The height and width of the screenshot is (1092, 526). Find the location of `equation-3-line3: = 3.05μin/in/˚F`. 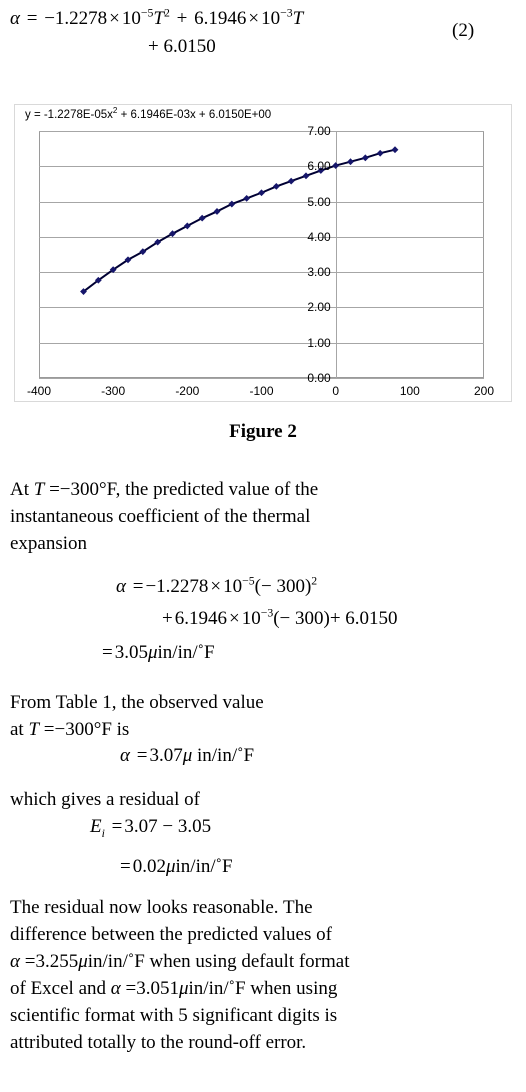

equation-3-line3: = 3.05μin/in/˚F is located at coordinates (157, 653).